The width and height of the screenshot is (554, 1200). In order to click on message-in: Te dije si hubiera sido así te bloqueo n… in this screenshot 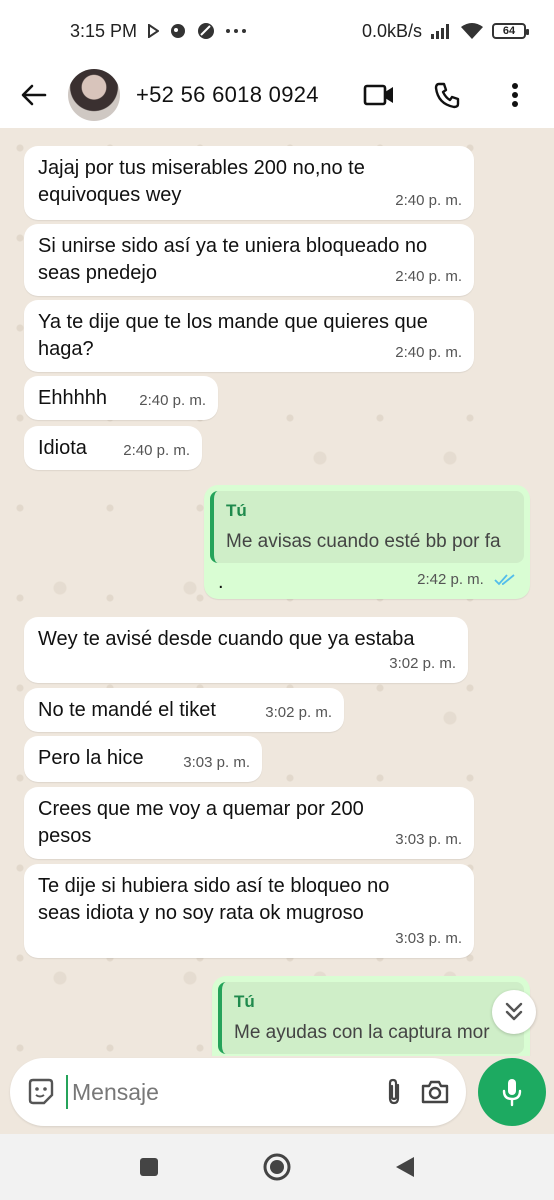, I will do `click(249, 911)`.